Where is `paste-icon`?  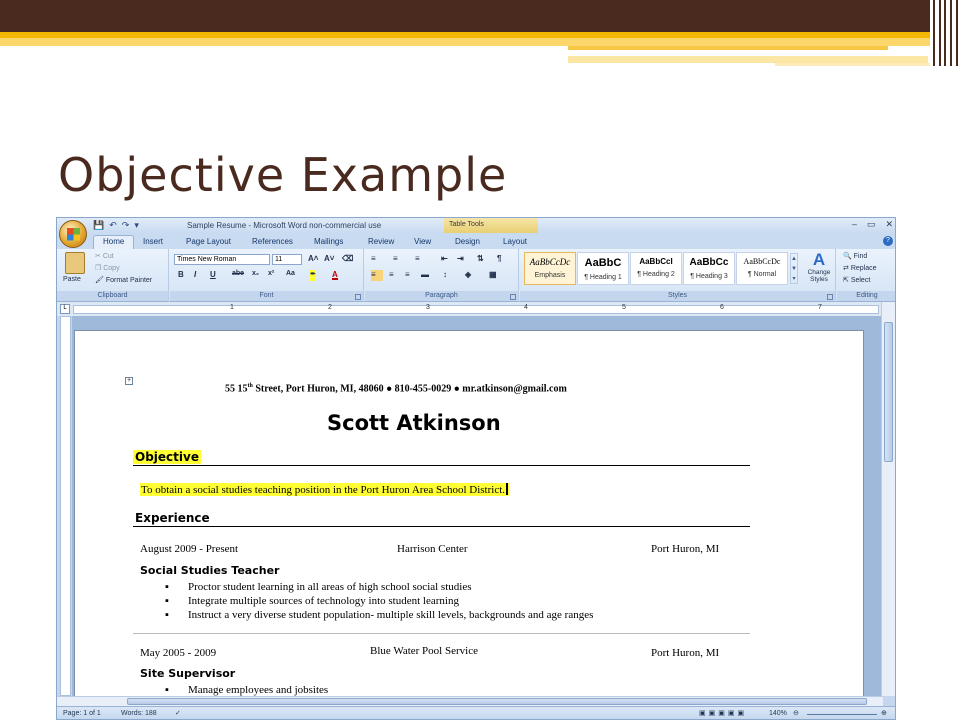 paste-icon is located at coordinates (75, 263).